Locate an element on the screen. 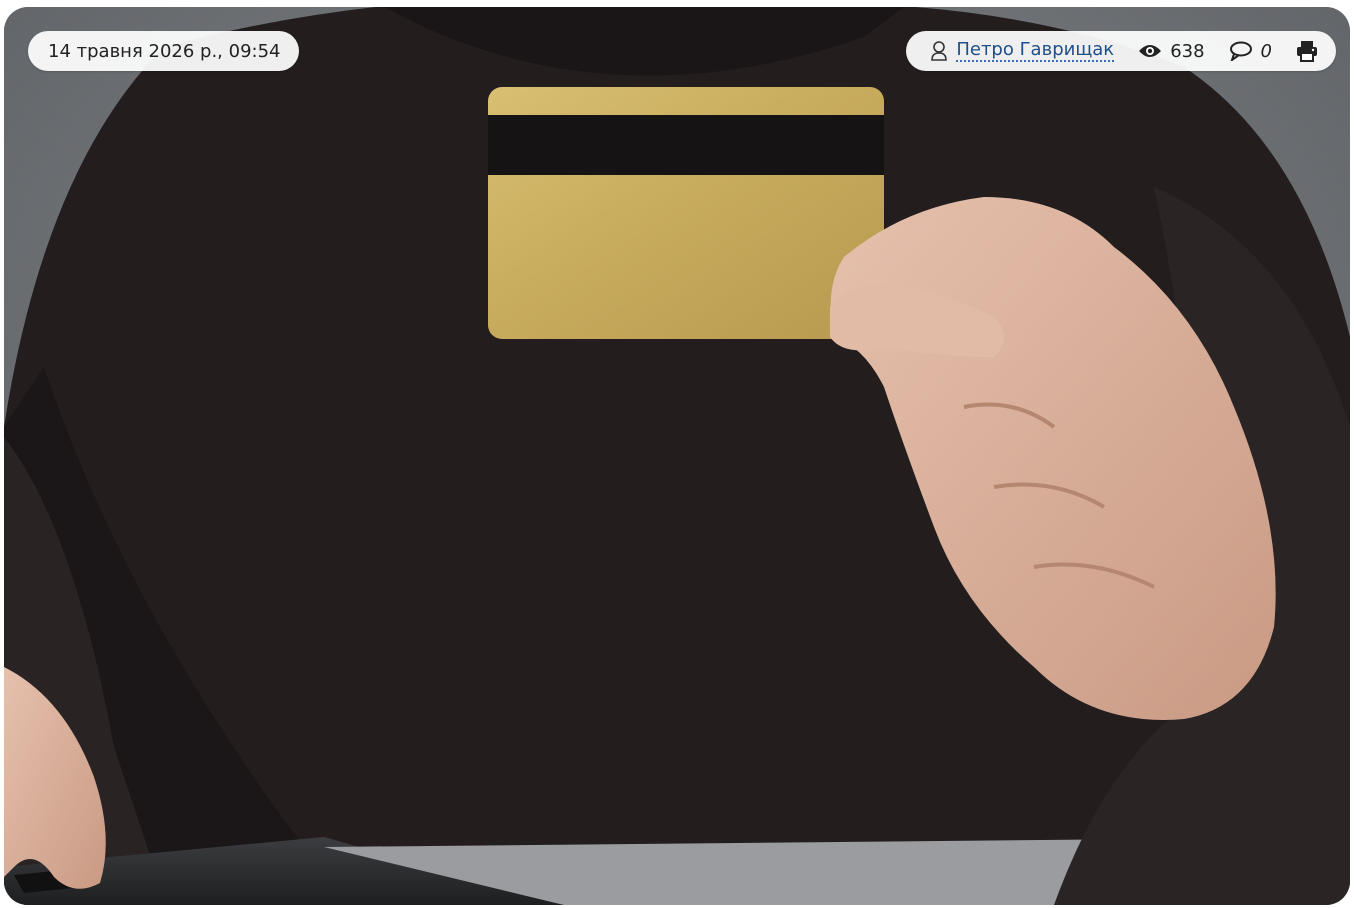 Image resolution: width=1354 pixels, height=908 pixels. print-group is located at coordinates (1307, 51).